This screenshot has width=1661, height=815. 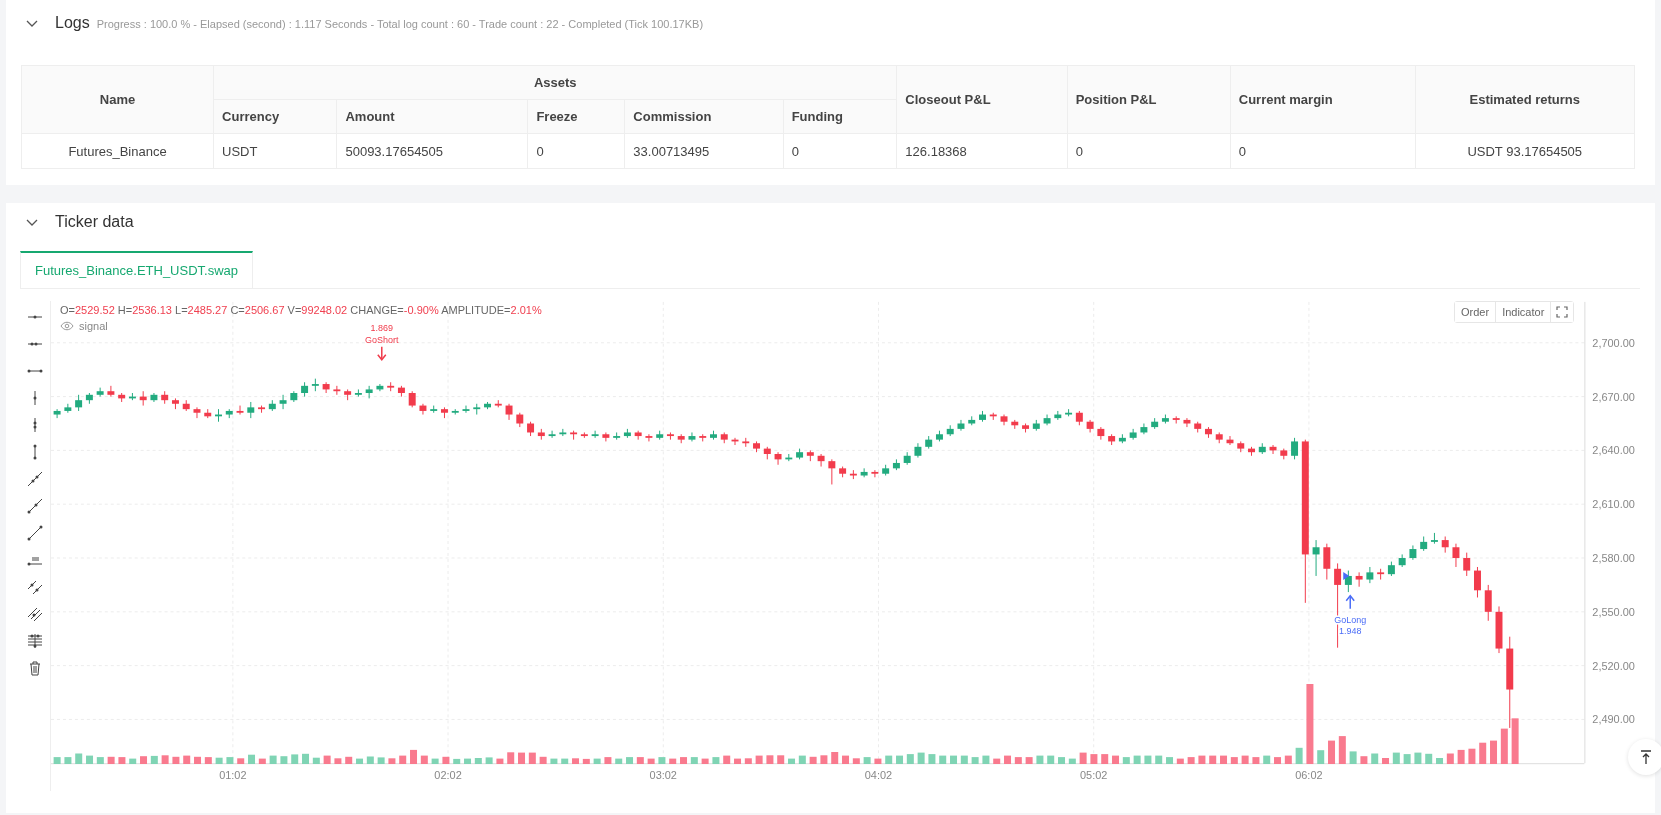 What do you see at coordinates (1613, 504) in the screenshot?
I see `price-axis-label: 2,610.00` at bounding box center [1613, 504].